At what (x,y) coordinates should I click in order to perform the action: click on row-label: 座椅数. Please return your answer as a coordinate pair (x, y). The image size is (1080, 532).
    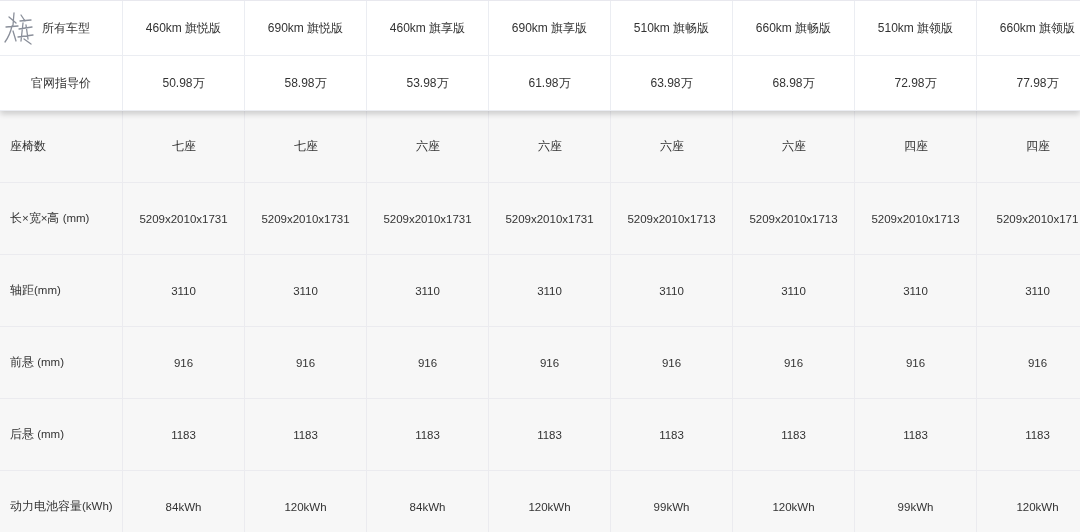
    Looking at the image, I should click on (28, 146).